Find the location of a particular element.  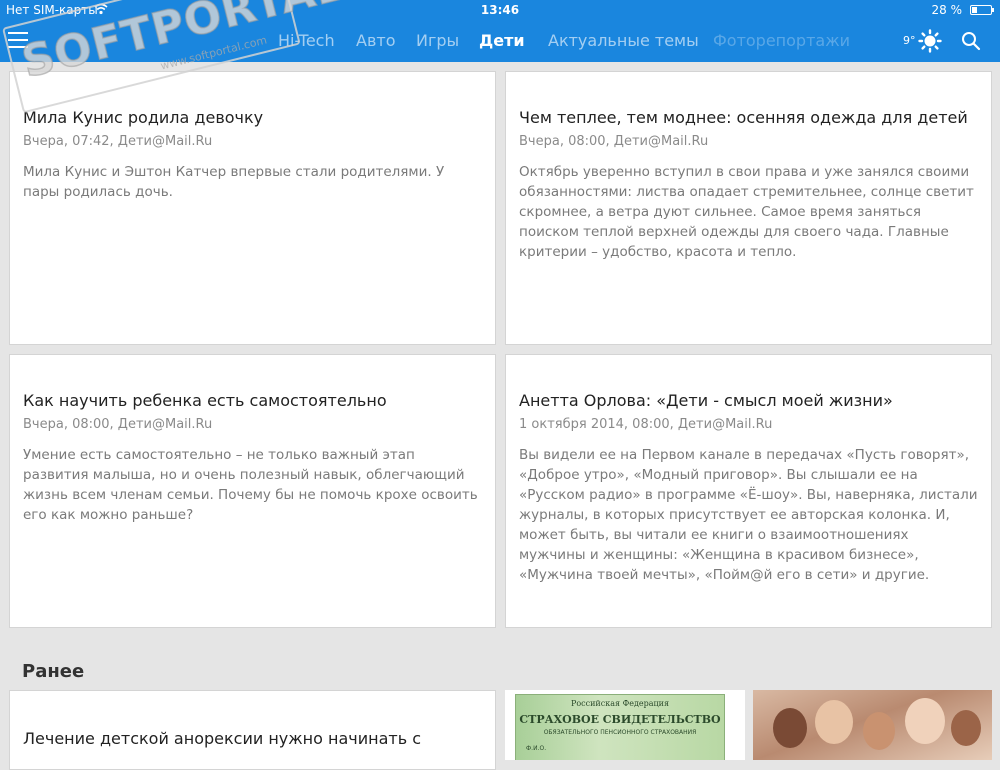

tab-games: Игры is located at coordinates (437, 40).